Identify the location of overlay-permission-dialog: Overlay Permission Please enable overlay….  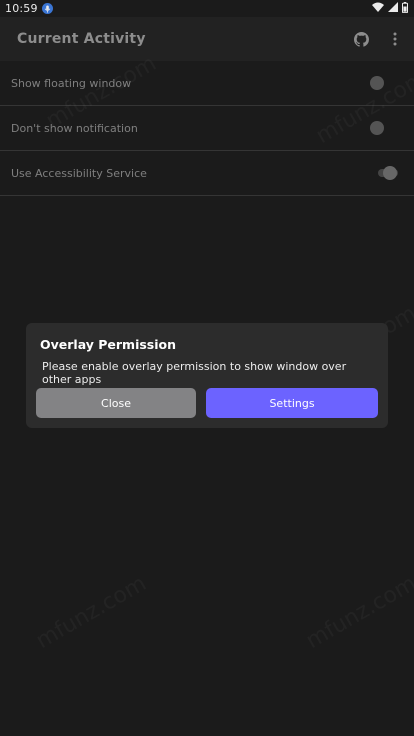
(207, 375).